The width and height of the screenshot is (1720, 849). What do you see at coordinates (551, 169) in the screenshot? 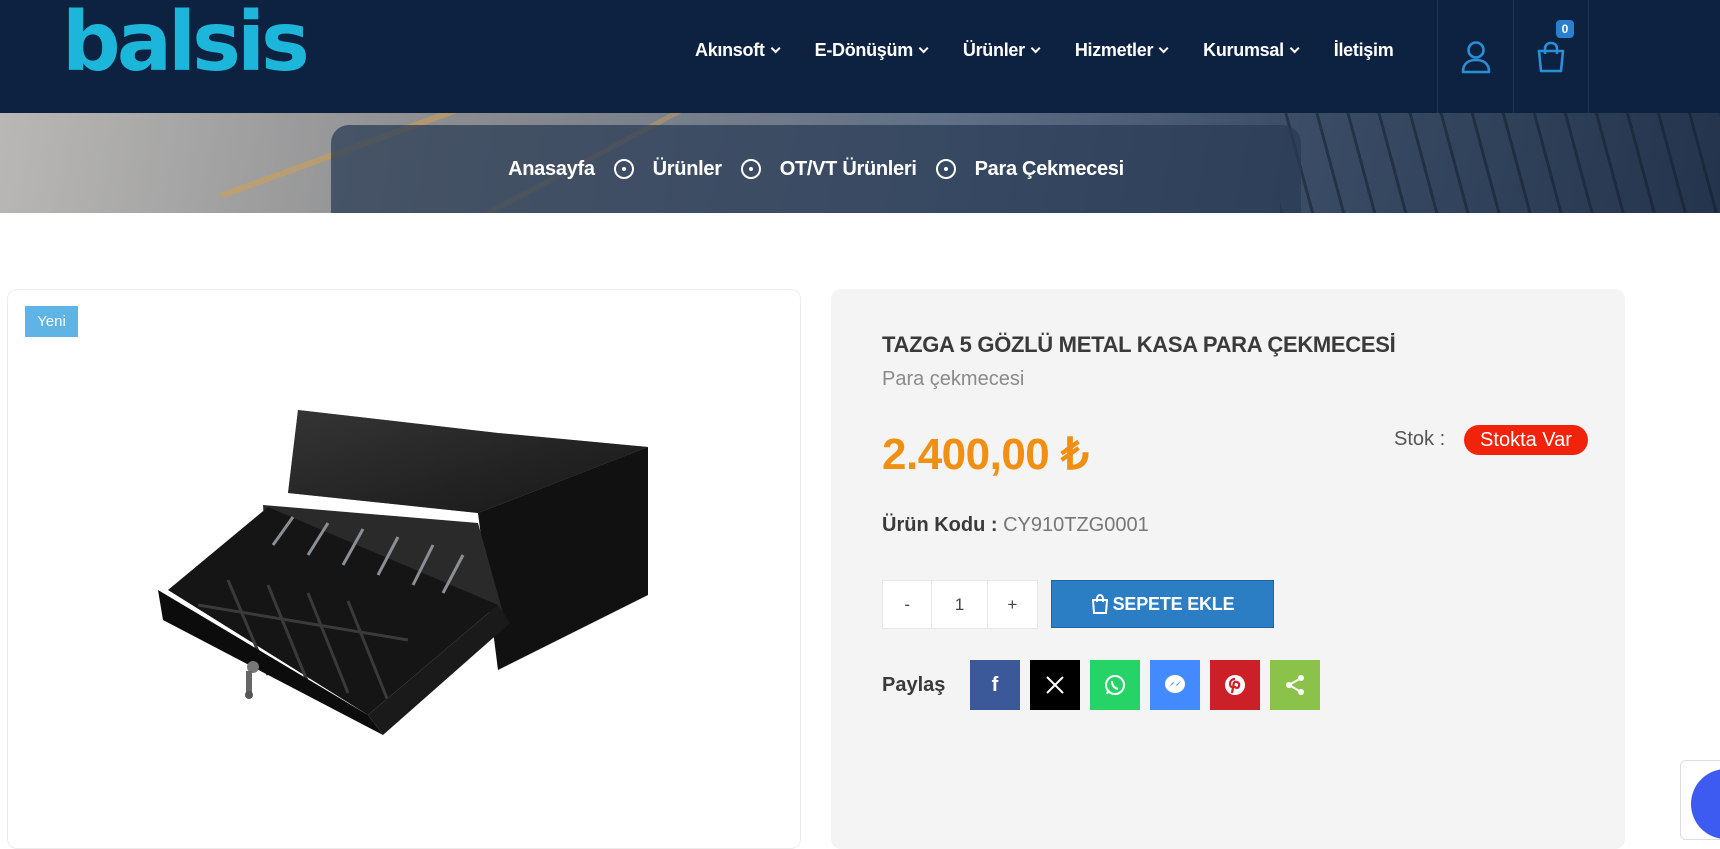
I see `breadcrumb-home: Anasayfa` at bounding box center [551, 169].